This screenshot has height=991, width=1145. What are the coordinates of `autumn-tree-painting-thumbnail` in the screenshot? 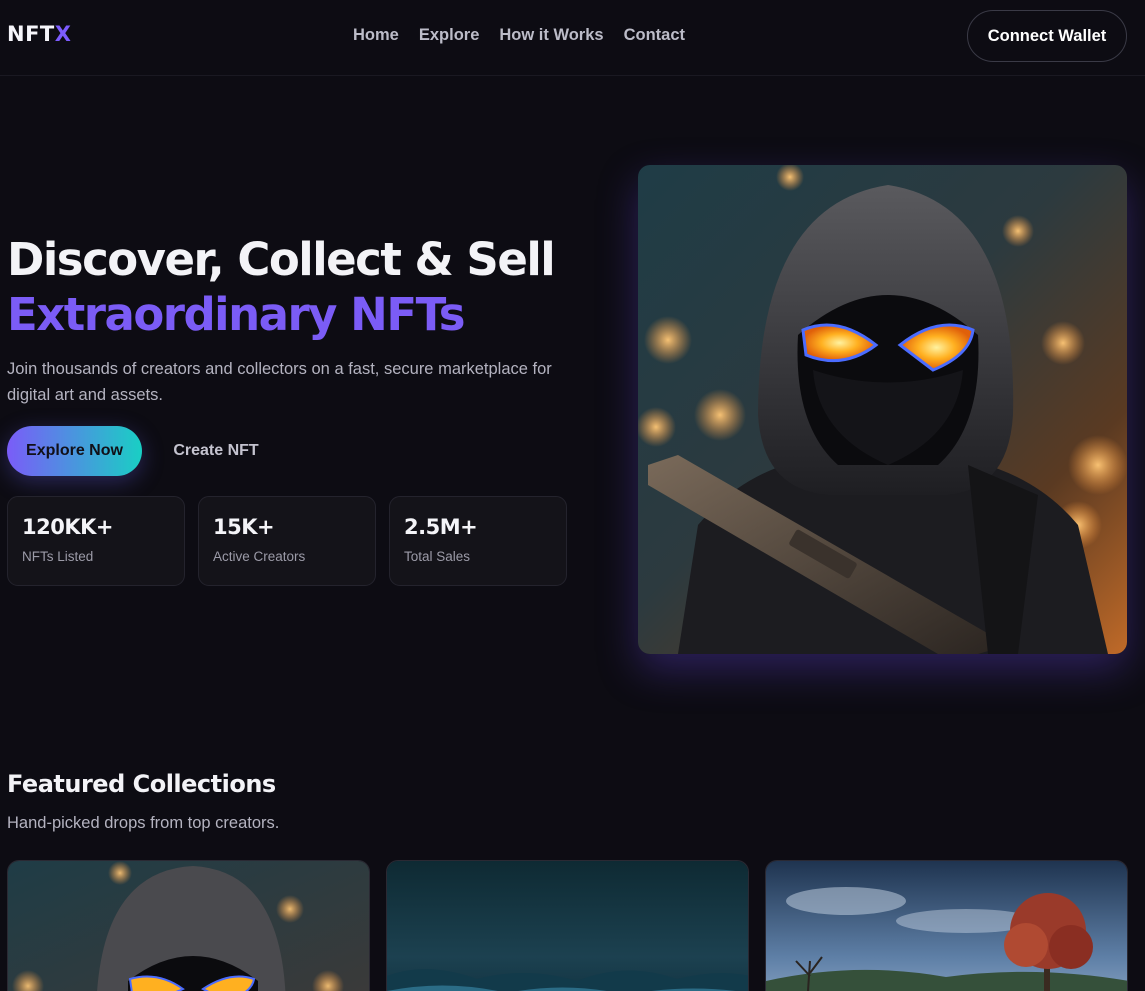 It's located at (946, 926).